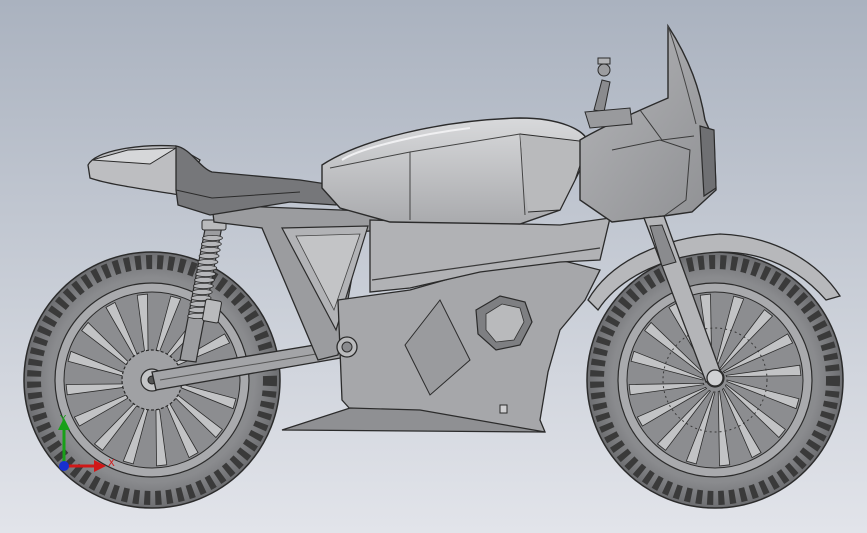 This screenshot has width=867, height=533. I want to click on handlebar-mirror, so click(608, 93).